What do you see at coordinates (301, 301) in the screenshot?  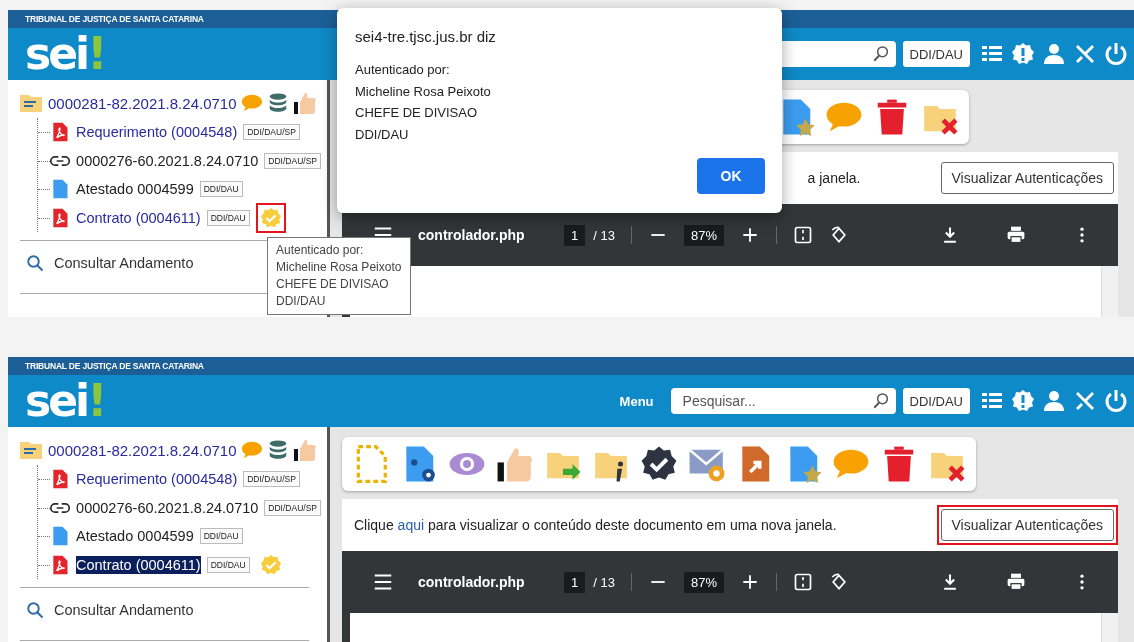 I see `tooltip-line: DDI/DAU` at bounding box center [301, 301].